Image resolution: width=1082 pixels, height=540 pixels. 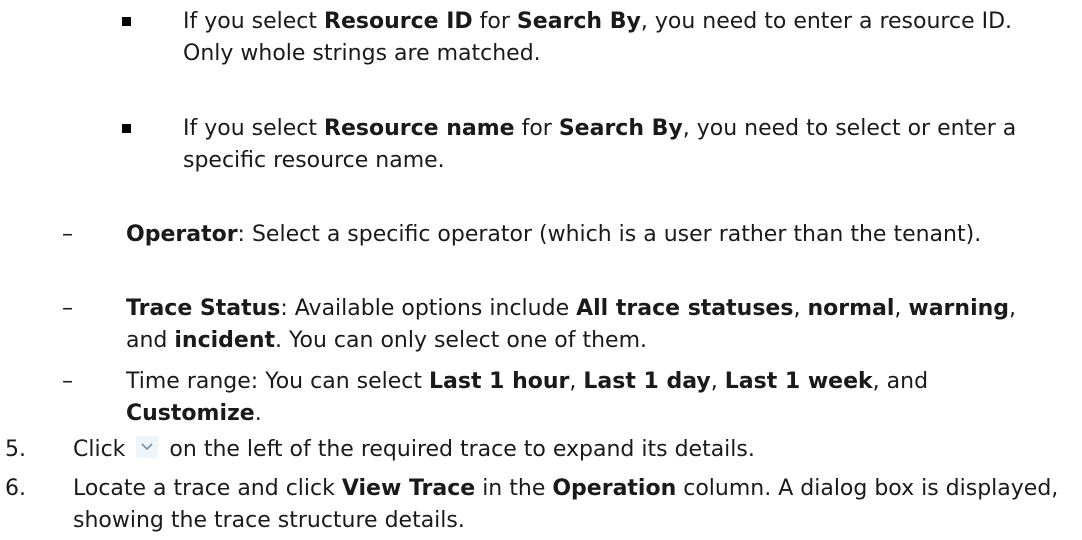 What do you see at coordinates (614, 488) in the screenshot?
I see `bold-term: Operation` at bounding box center [614, 488].